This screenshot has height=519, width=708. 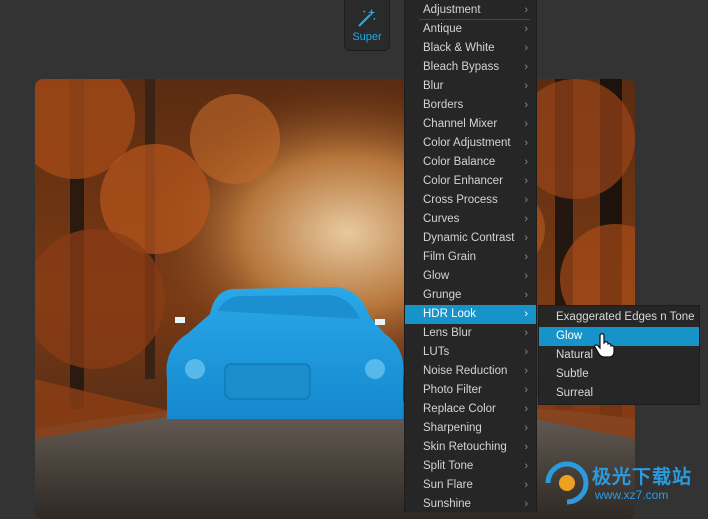 I want to click on menu-item-sharpening: Sharpening ›, so click(x=470, y=428).